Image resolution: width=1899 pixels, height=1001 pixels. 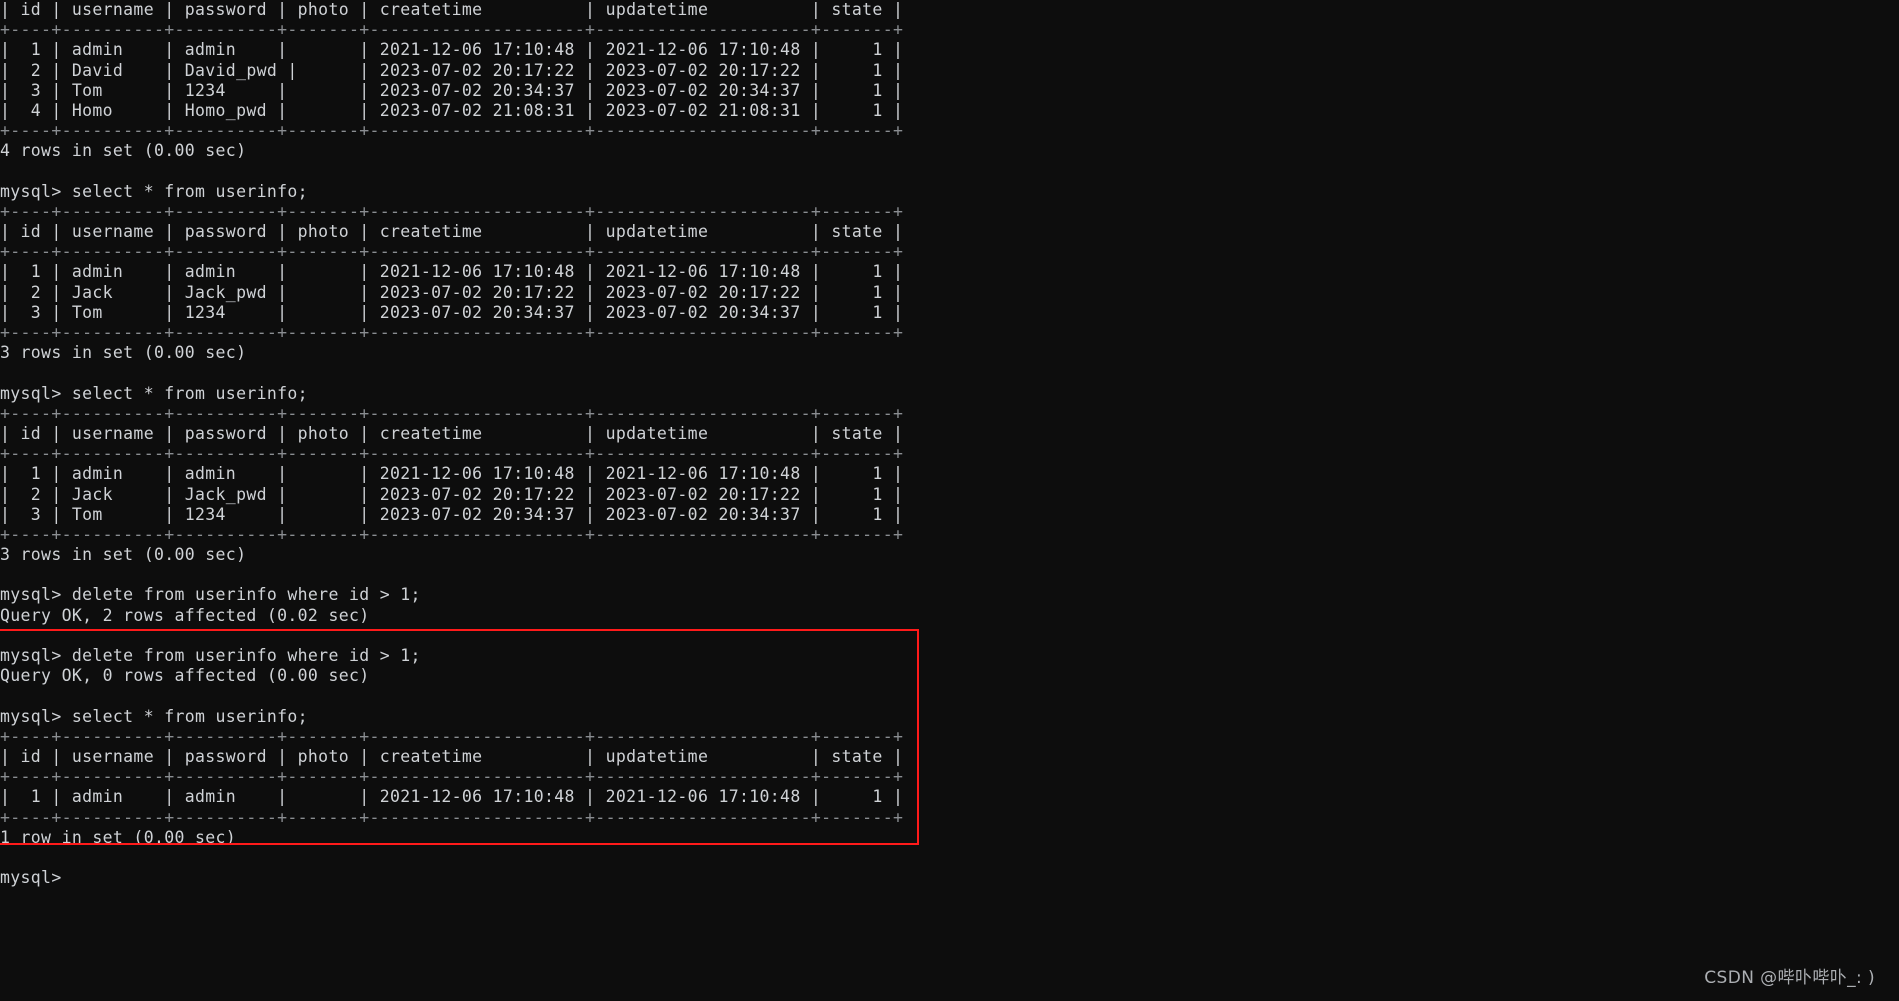 What do you see at coordinates (118, 837) in the screenshot?
I see `console-line: 1 row in set (0.00 sec)` at bounding box center [118, 837].